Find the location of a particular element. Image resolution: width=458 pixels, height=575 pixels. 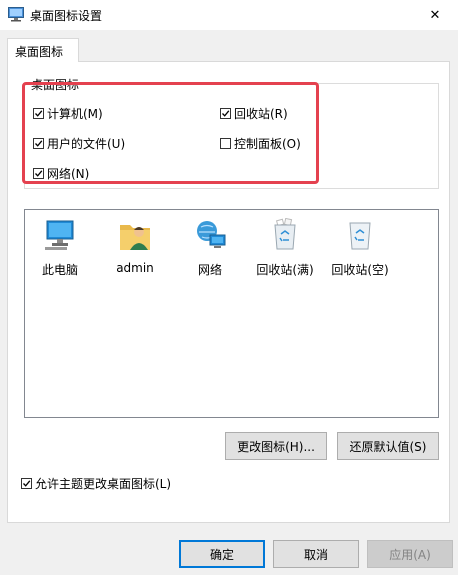

recycle-bin-empty-icon is located at coordinates (360, 236).